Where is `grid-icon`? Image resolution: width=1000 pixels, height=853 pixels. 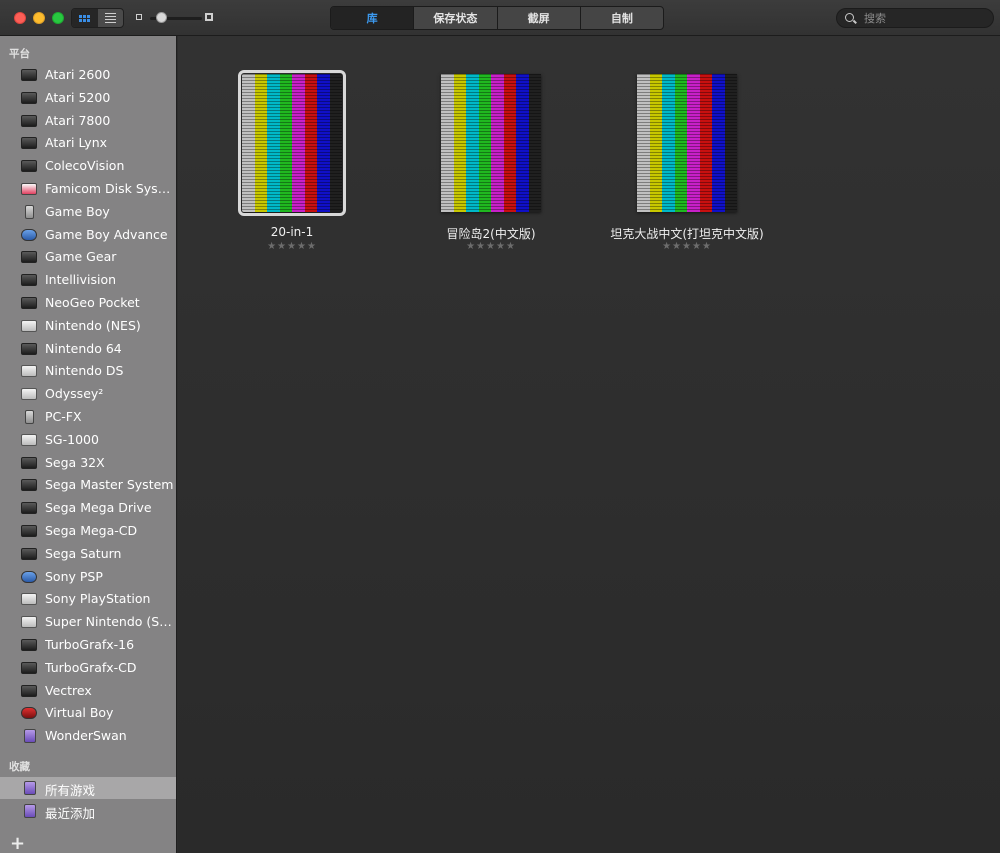 grid-icon is located at coordinates (85, 18).